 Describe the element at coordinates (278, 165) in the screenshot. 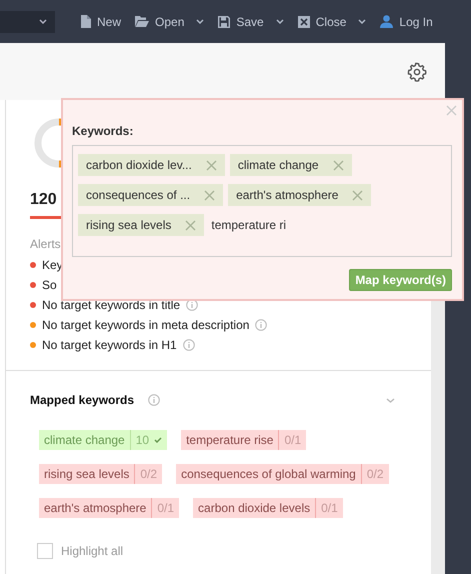

I see `tag-label: climate change` at that location.